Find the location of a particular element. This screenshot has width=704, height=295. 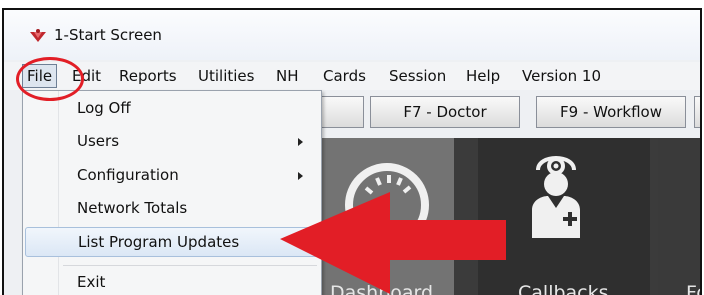

menu-item-log-off: Log Off is located at coordinates (172, 109).